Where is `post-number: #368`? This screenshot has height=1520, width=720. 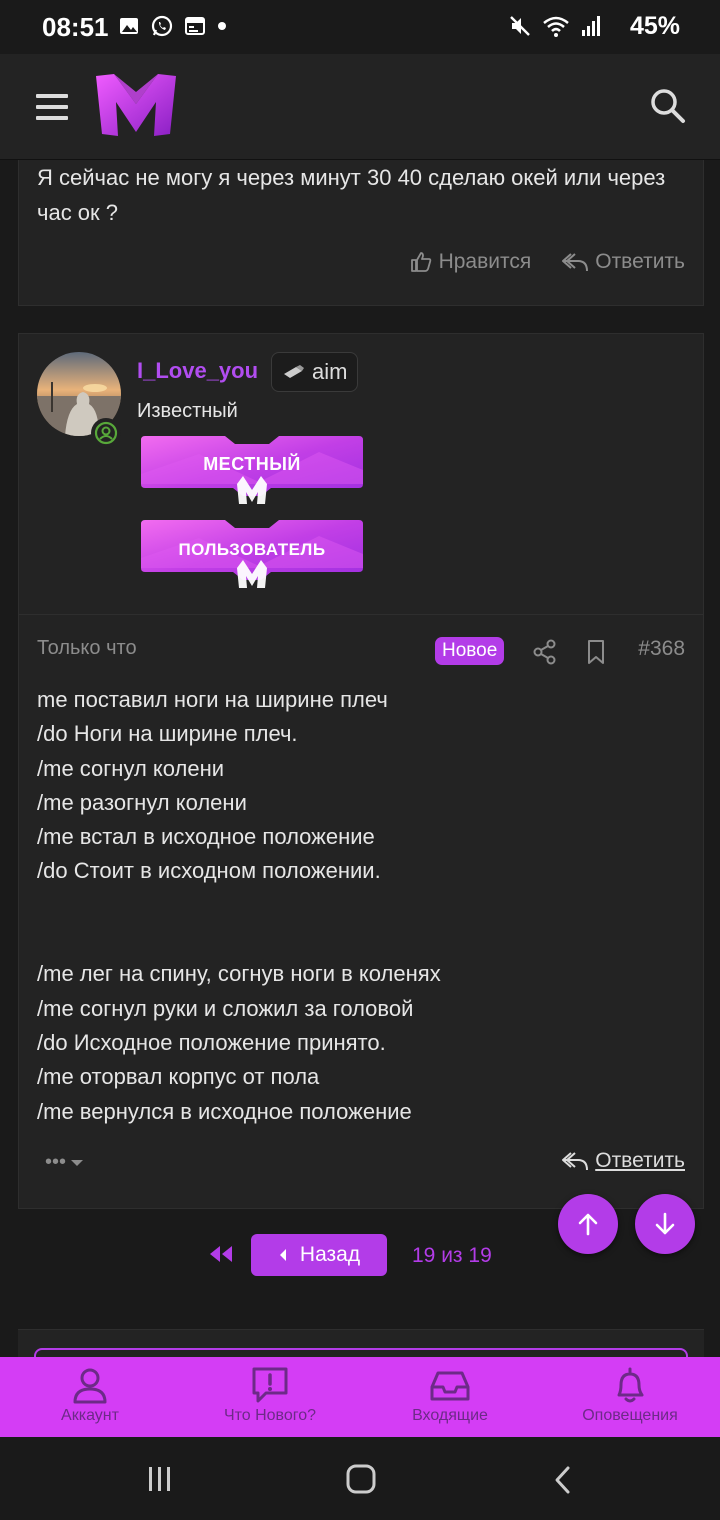 post-number: #368 is located at coordinates (661, 649).